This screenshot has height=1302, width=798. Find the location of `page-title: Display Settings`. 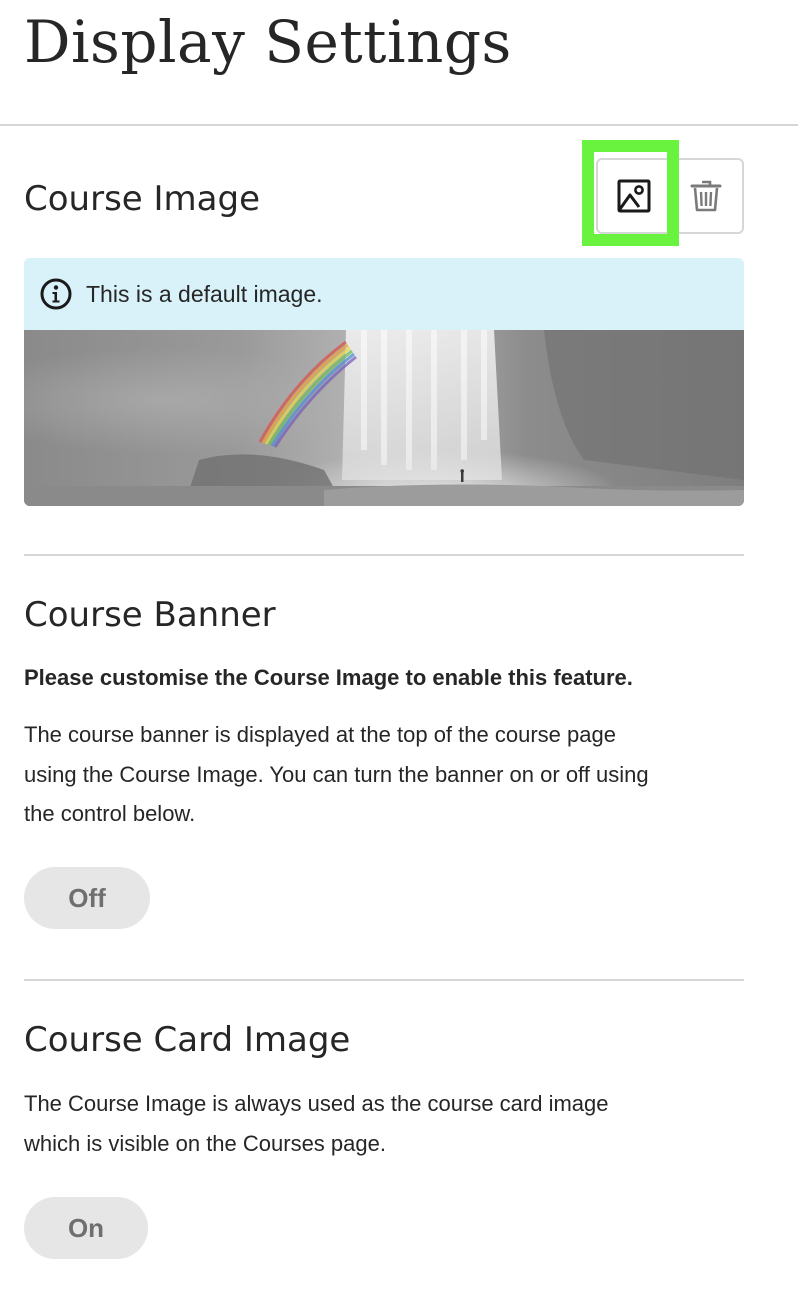

page-title: Display Settings is located at coordinates (268, 42).